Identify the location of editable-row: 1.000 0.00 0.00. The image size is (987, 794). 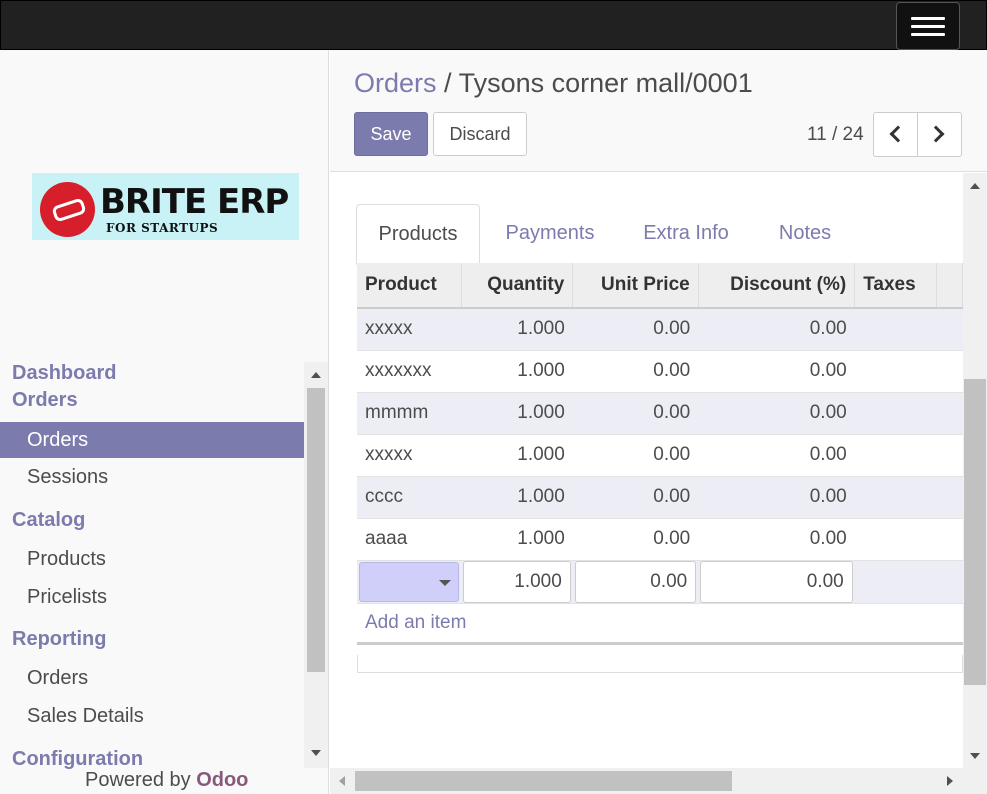
(660, 582).